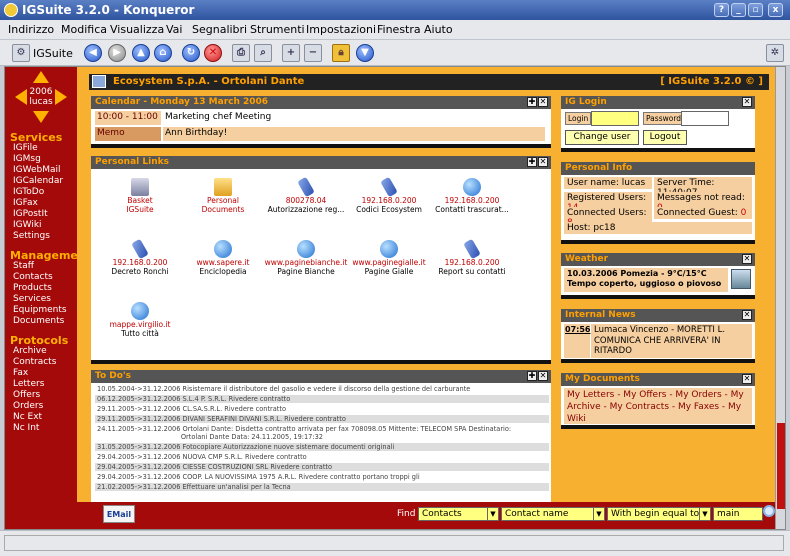 This screenshot has height=556, width=790. I want to click on change-user-button: Change user, so click(602, 137).